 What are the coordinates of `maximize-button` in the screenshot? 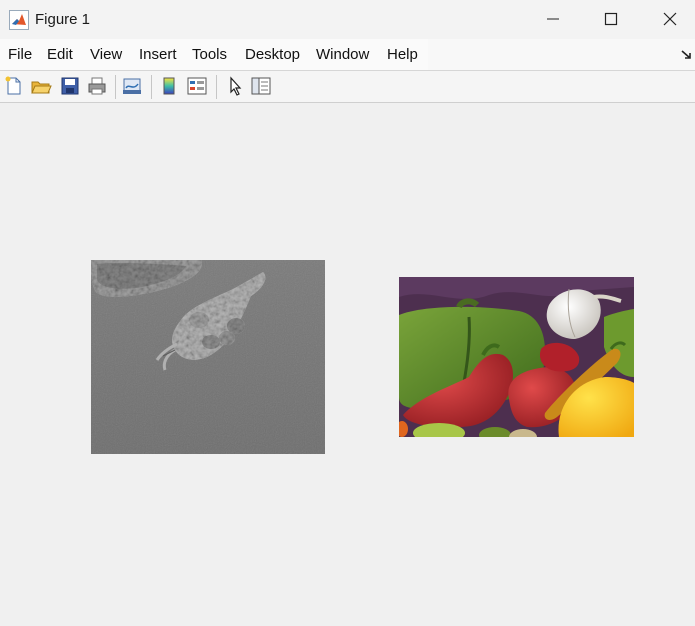 It's located at (611, 19).